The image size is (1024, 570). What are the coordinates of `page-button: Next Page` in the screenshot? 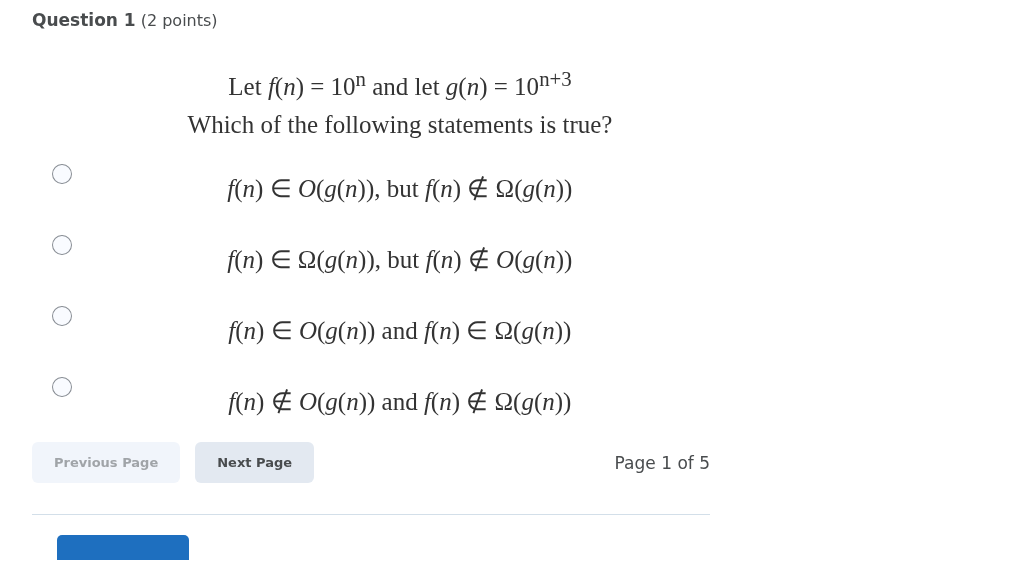 It's located at (255, 463).